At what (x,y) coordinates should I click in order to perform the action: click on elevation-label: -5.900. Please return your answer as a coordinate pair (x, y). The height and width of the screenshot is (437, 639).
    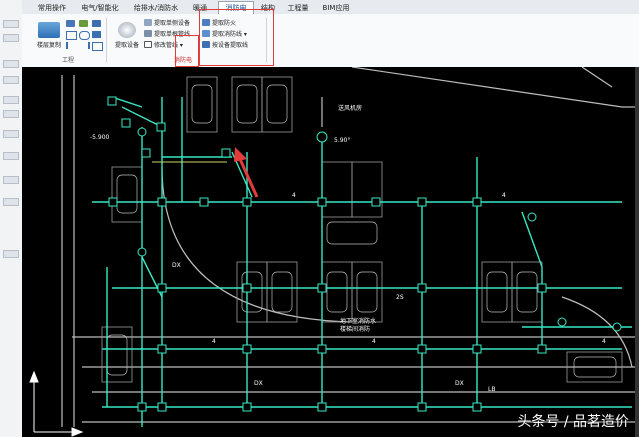
    Looking at the image, I should click on (100, 137).